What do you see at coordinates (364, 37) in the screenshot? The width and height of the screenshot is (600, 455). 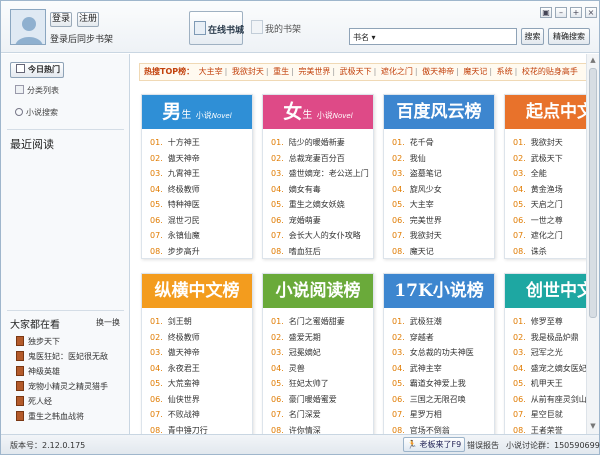 I see `search-type-select: 书名 ▾` at bounding box center [364, 37].